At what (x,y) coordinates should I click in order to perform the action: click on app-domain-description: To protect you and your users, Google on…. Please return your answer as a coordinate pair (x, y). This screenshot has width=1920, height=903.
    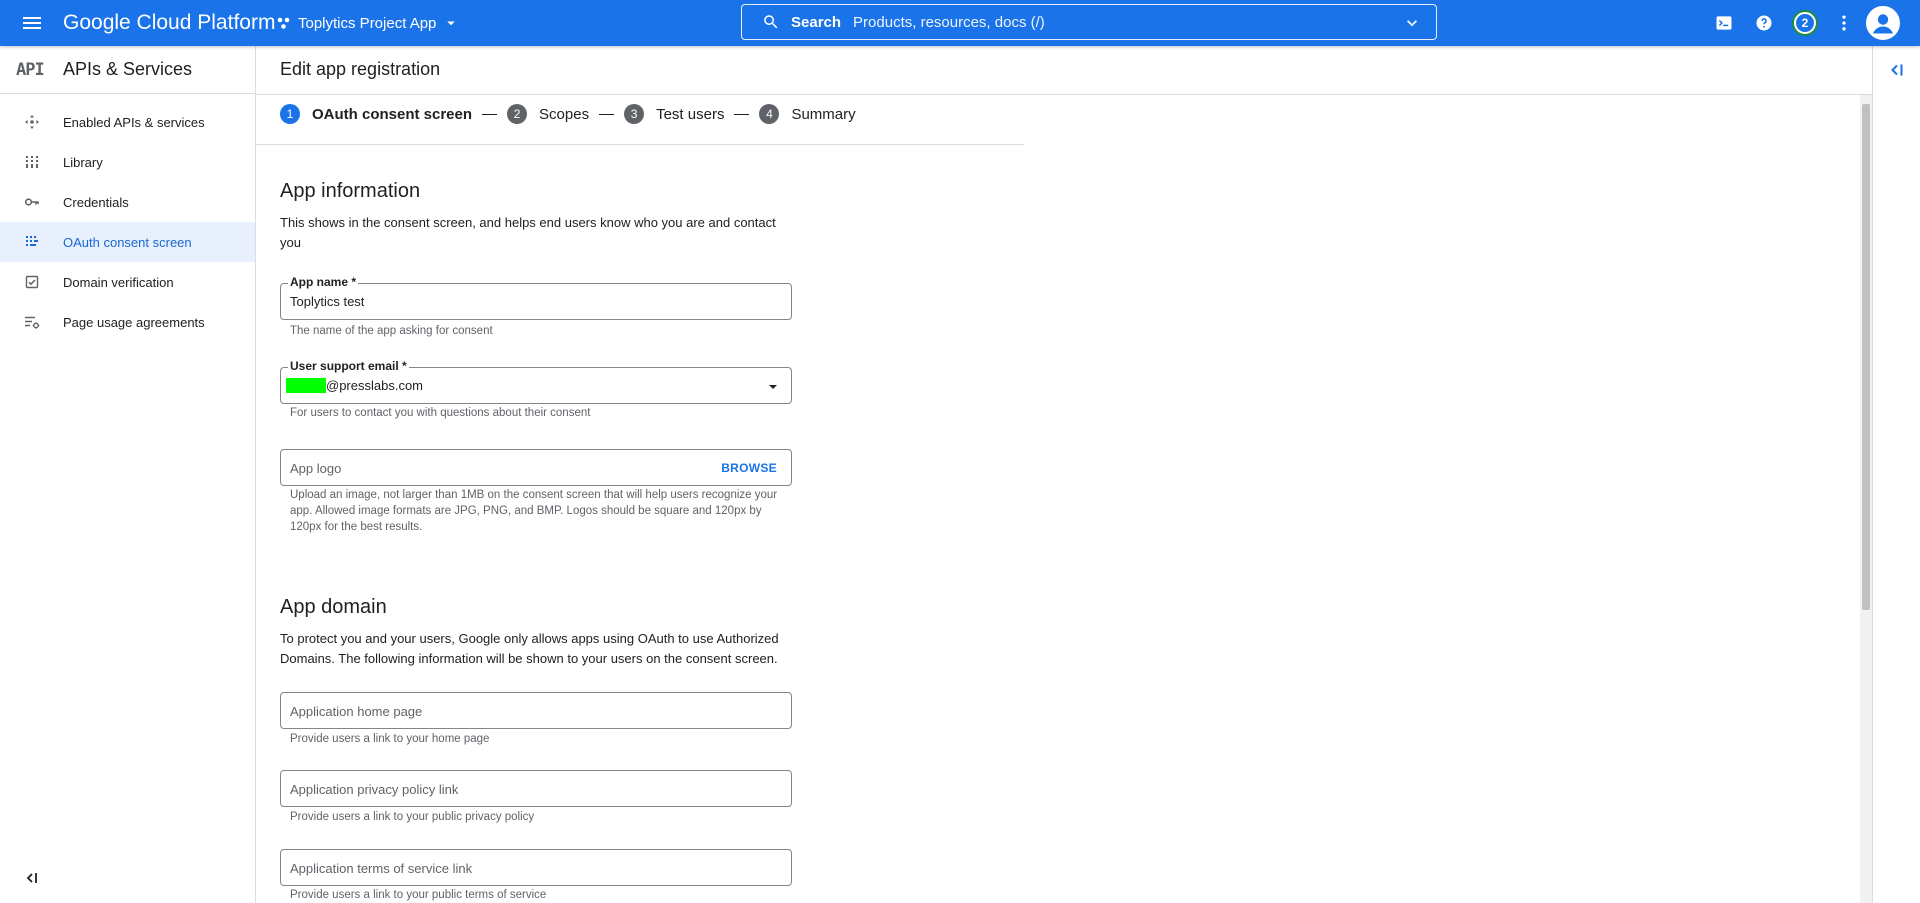
    Looking at the image, I should click on (529, 648).